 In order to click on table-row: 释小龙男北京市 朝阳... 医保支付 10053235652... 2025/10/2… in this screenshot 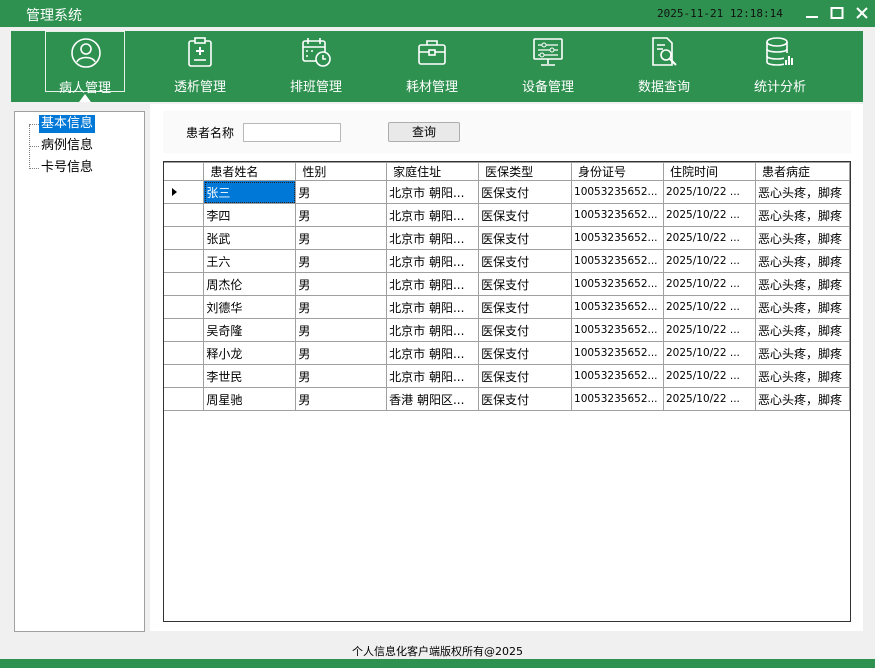, I will do `click(507, 353)`.